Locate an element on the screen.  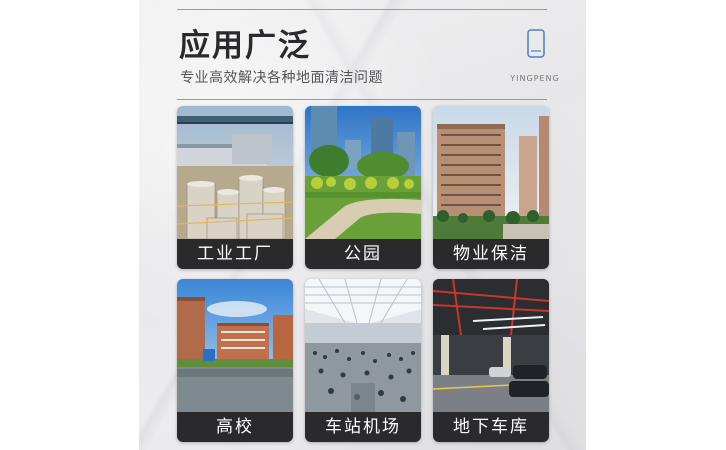
card-underground-garage: 地下车库 is located at coordinates (491, 360).